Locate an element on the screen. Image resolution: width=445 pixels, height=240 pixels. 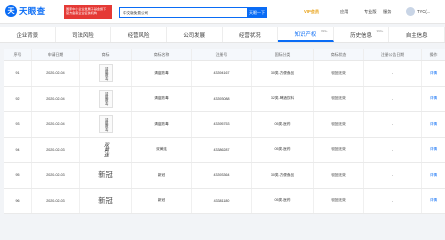
nav-pro: 专业版 is located at coordinates (370, 12).